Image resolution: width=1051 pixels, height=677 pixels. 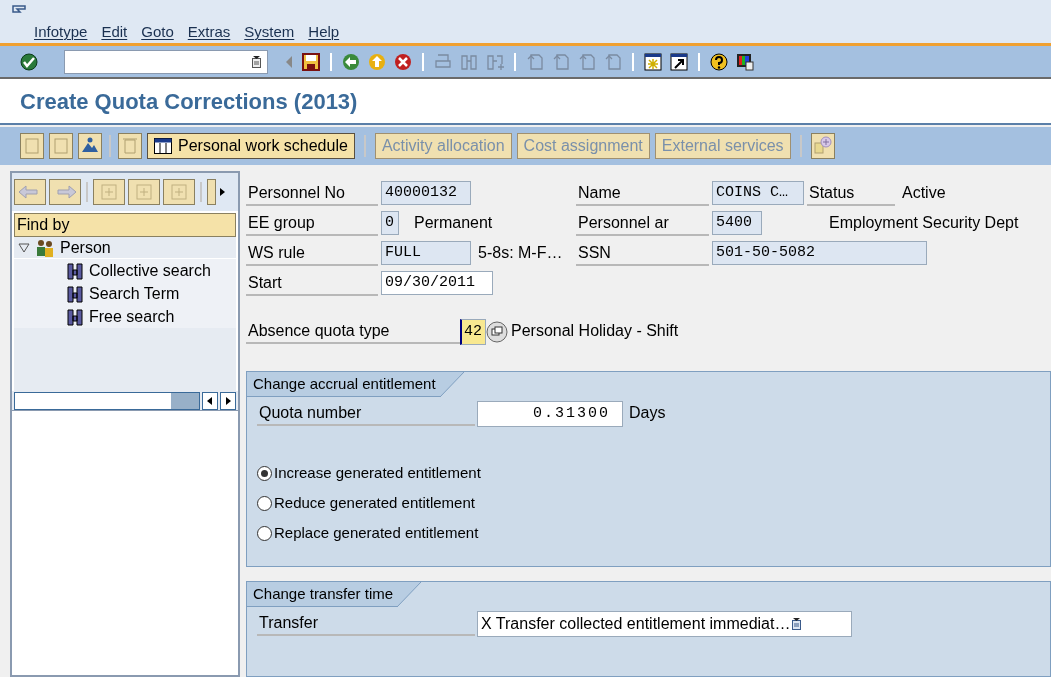 I want to click on tree-node: Collective search, so click(x=125, y=270).